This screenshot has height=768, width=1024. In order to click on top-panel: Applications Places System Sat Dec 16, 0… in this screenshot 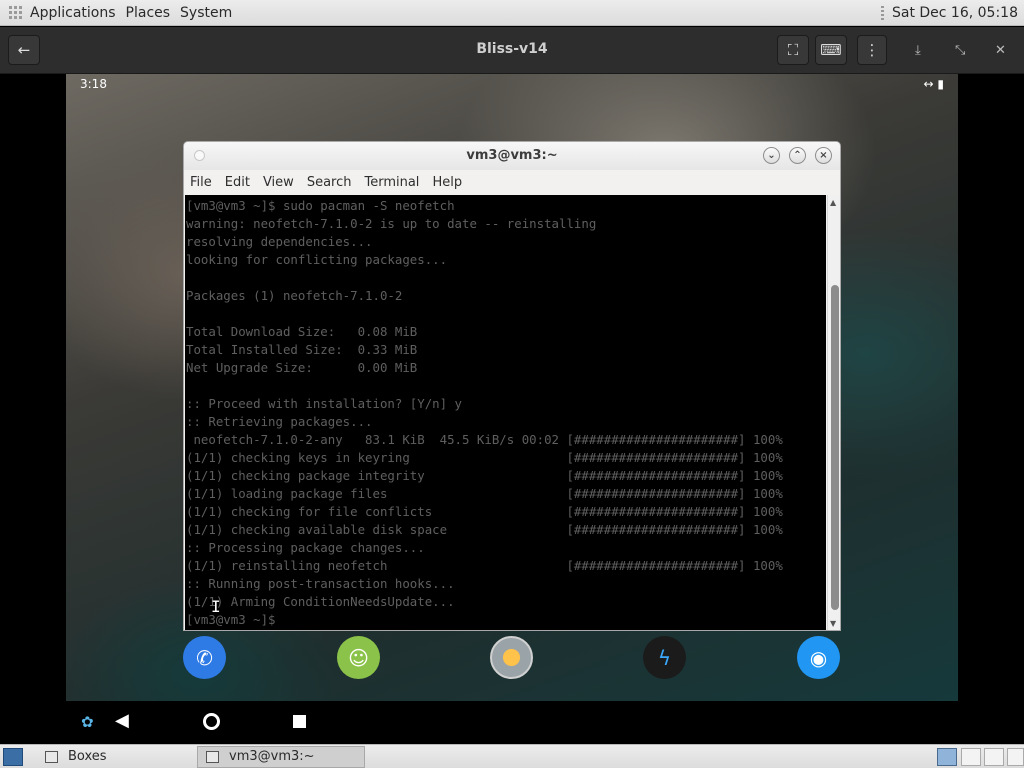, I will do `click(512, 13)`.